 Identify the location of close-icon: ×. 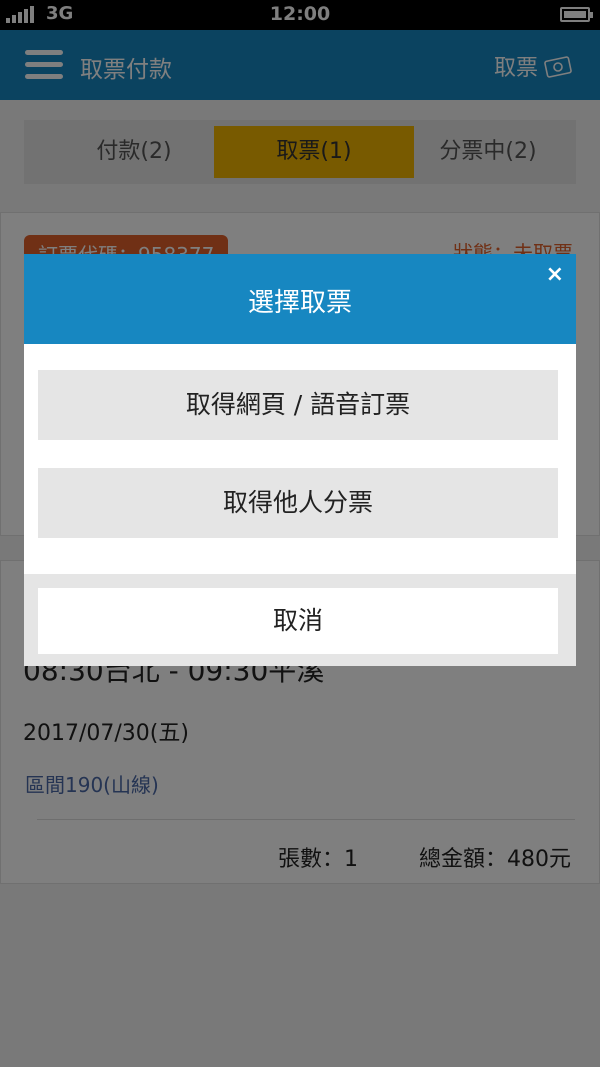
(555, 274).